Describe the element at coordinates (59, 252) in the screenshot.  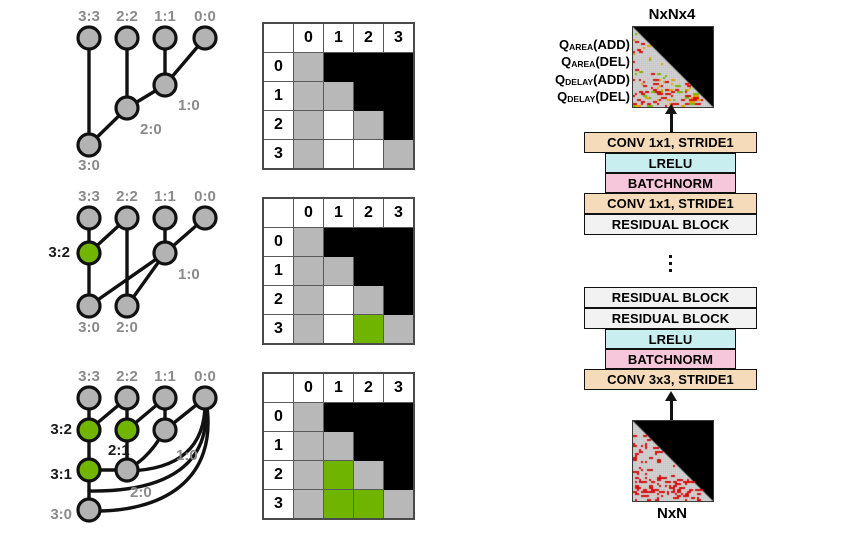
I see `graph-node-label-highlighted: 3:2` at that location.